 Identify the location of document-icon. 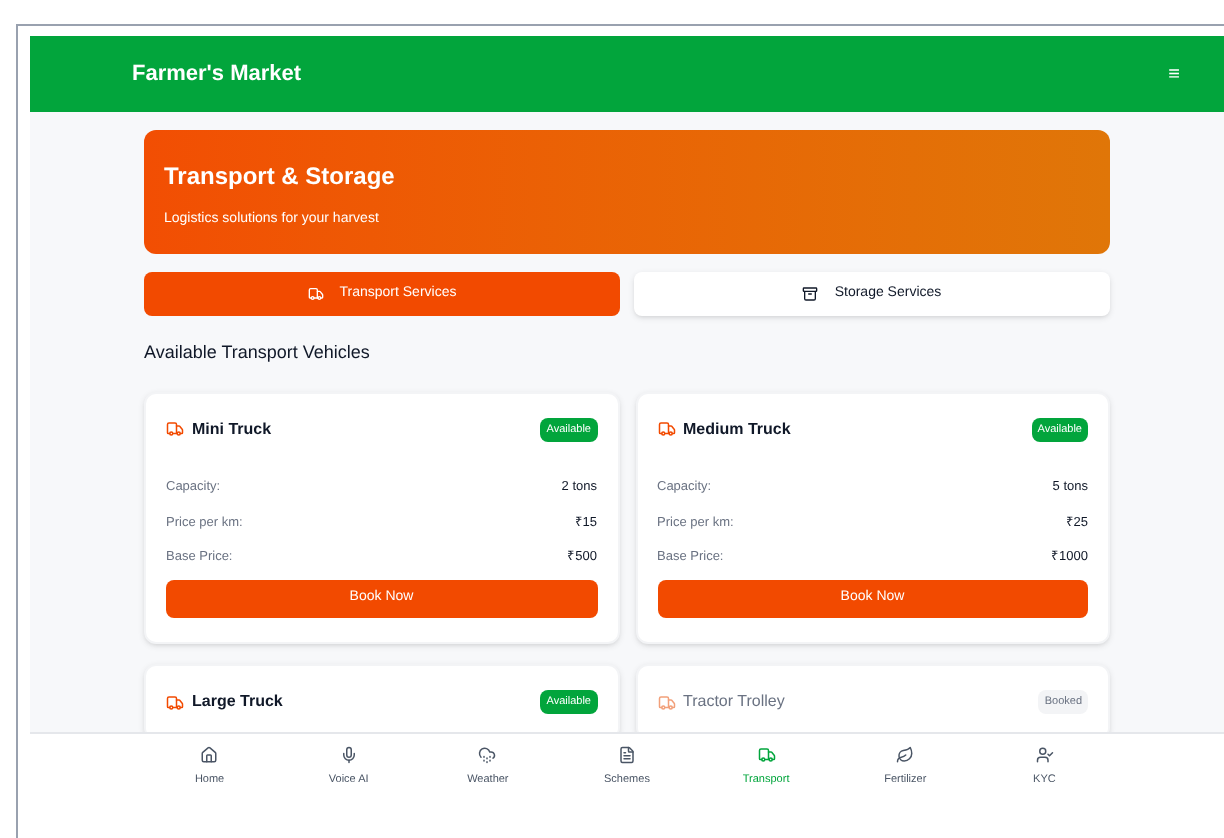
(626, 755).